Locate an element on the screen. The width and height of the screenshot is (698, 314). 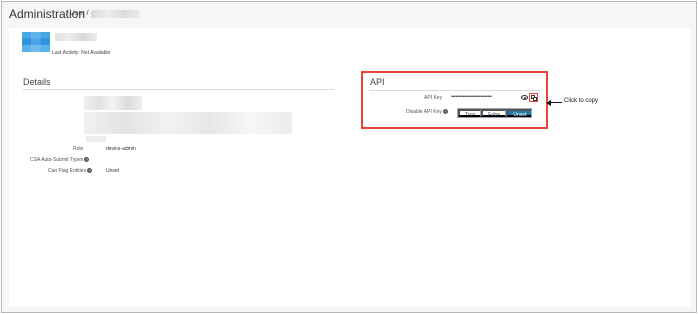
can-flag-entities-label-text: Can Flag Entities is located at coordinates (67, 171).